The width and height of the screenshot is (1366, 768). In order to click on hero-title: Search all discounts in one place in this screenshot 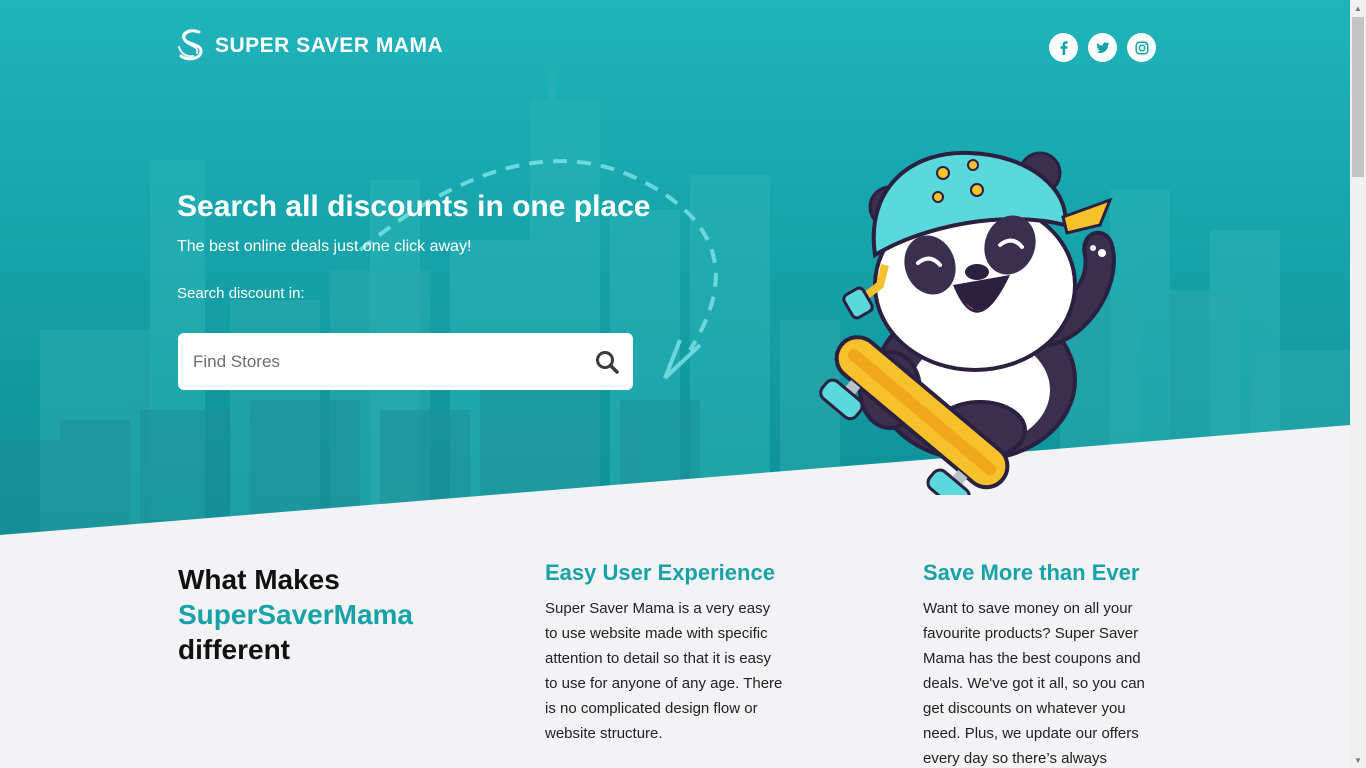, I will do `click(414, 206)`.